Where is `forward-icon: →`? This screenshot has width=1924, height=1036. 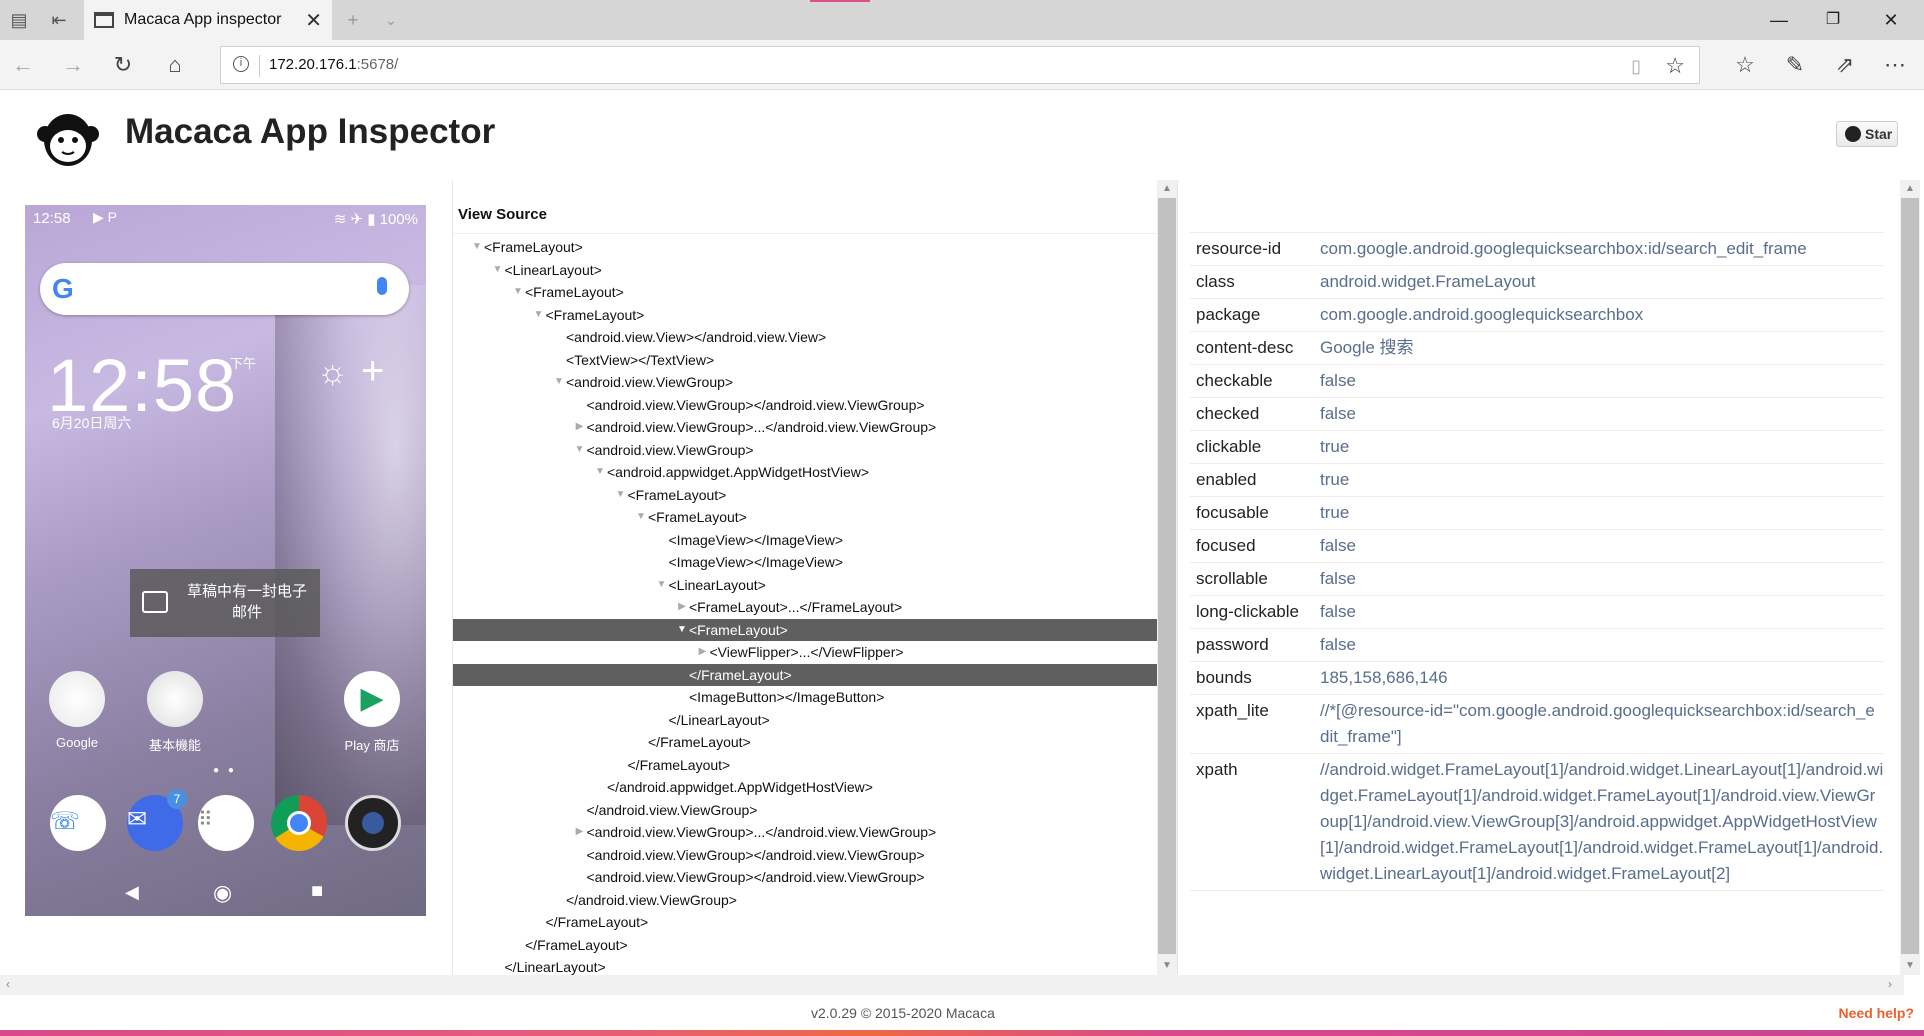
forward-icon: → is located at coordinates (73, 65).